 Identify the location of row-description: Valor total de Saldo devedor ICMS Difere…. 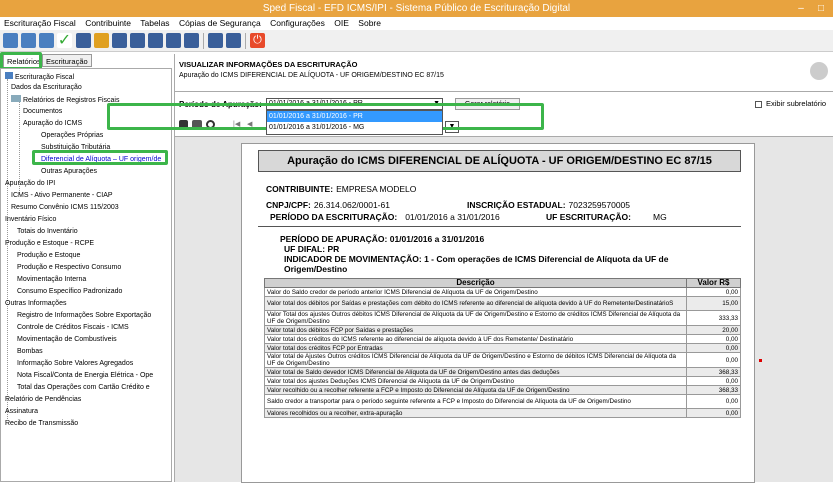
(475, 372).